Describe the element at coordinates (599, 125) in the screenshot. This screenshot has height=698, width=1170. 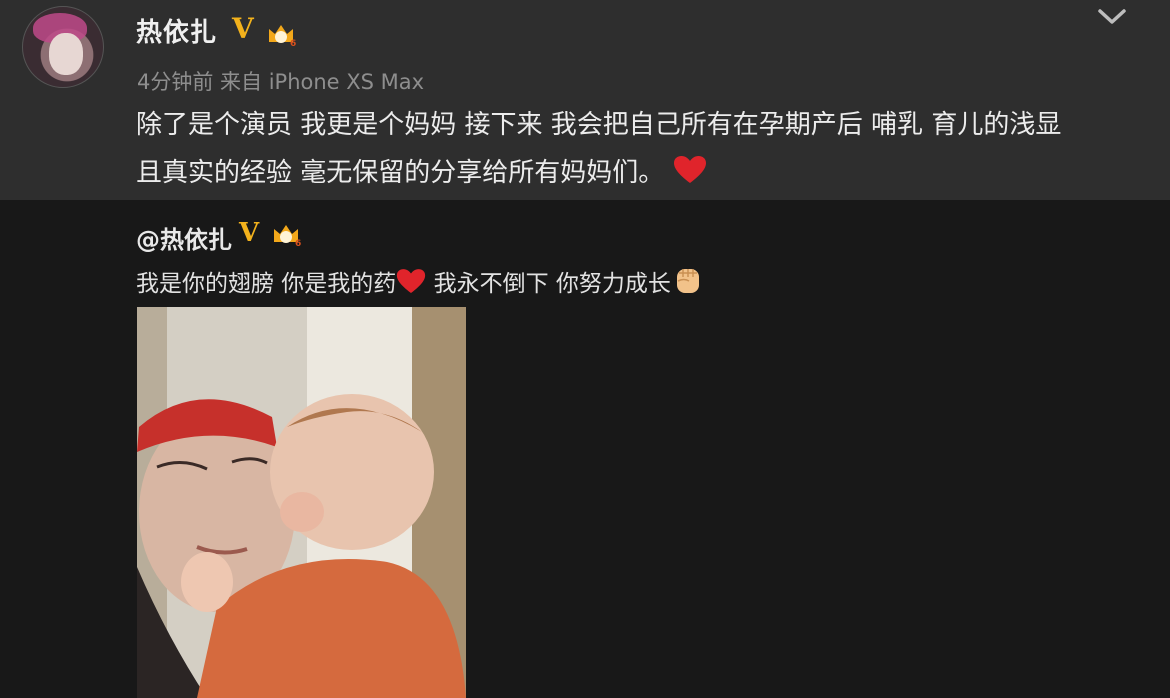
I see `post-text-line1: 除了是个演员 我更是个妈妈 接下来 我会把自己所有在孕期产后 哺乳 育儿的浅显` at that location.